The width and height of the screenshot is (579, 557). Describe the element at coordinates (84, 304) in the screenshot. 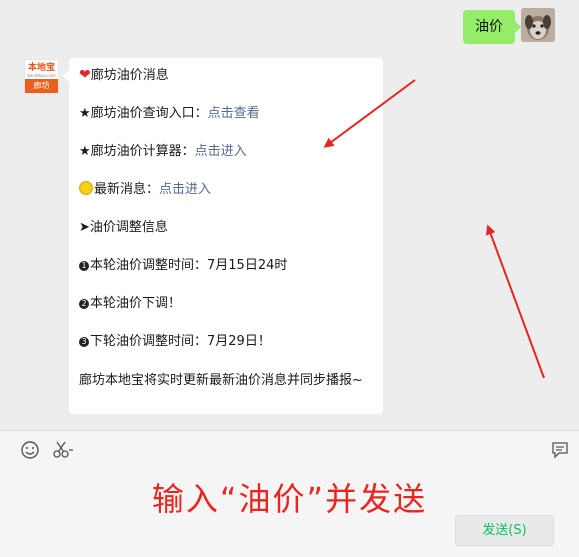

I see `number-2-icon: 2` at that location.